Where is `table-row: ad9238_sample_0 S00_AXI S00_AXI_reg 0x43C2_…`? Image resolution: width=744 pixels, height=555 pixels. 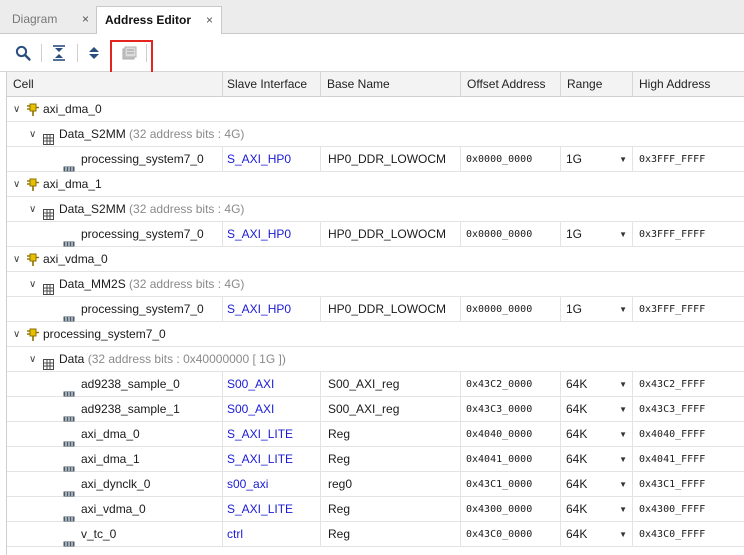
table-row: ad9238_sample_0 S00_AXI S00_AXI_reg 0x43C2_… is located at coordinates (375, 384).